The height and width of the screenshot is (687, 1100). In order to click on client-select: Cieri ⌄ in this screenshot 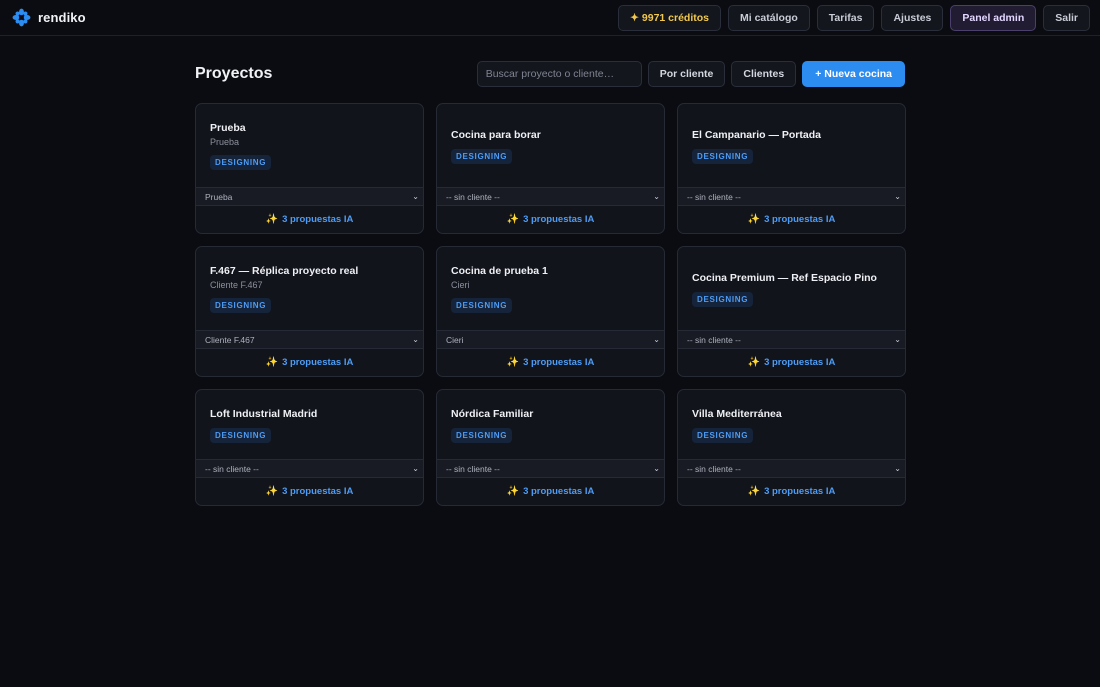, I will do `click(550, 339)`.